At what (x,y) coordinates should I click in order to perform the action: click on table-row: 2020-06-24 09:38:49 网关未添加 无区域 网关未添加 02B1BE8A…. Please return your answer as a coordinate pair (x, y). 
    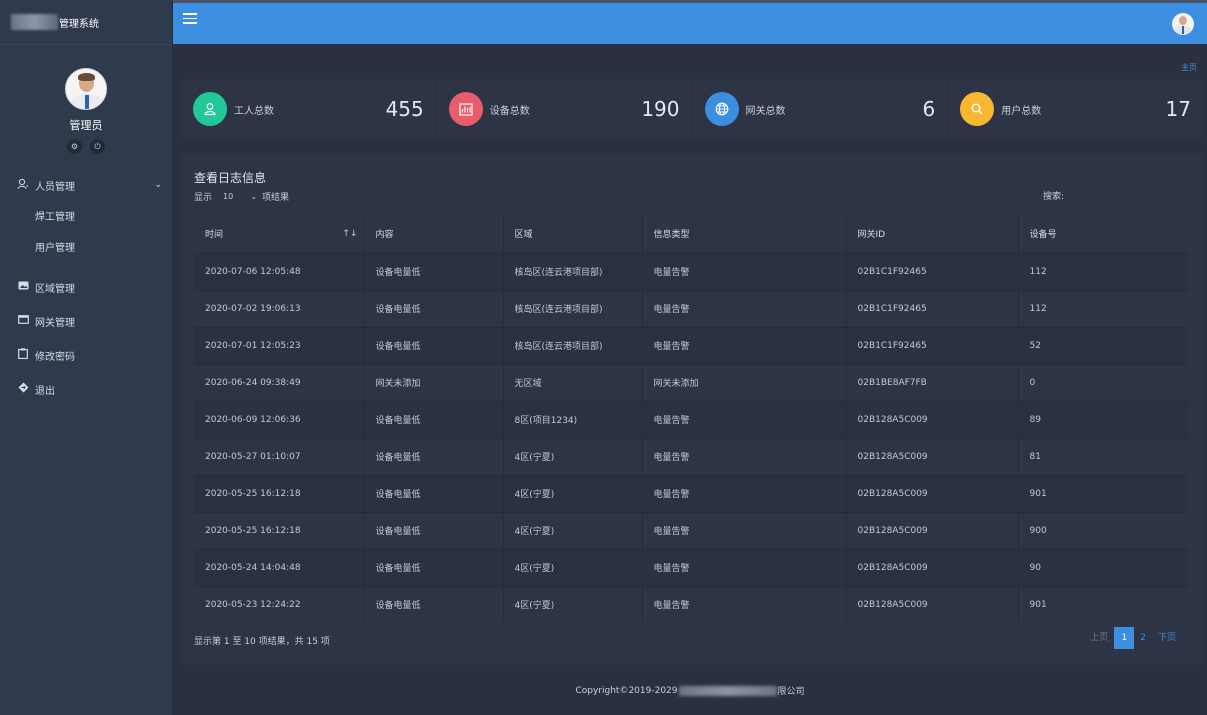
    Looking at the image, I should click on (691, 382).